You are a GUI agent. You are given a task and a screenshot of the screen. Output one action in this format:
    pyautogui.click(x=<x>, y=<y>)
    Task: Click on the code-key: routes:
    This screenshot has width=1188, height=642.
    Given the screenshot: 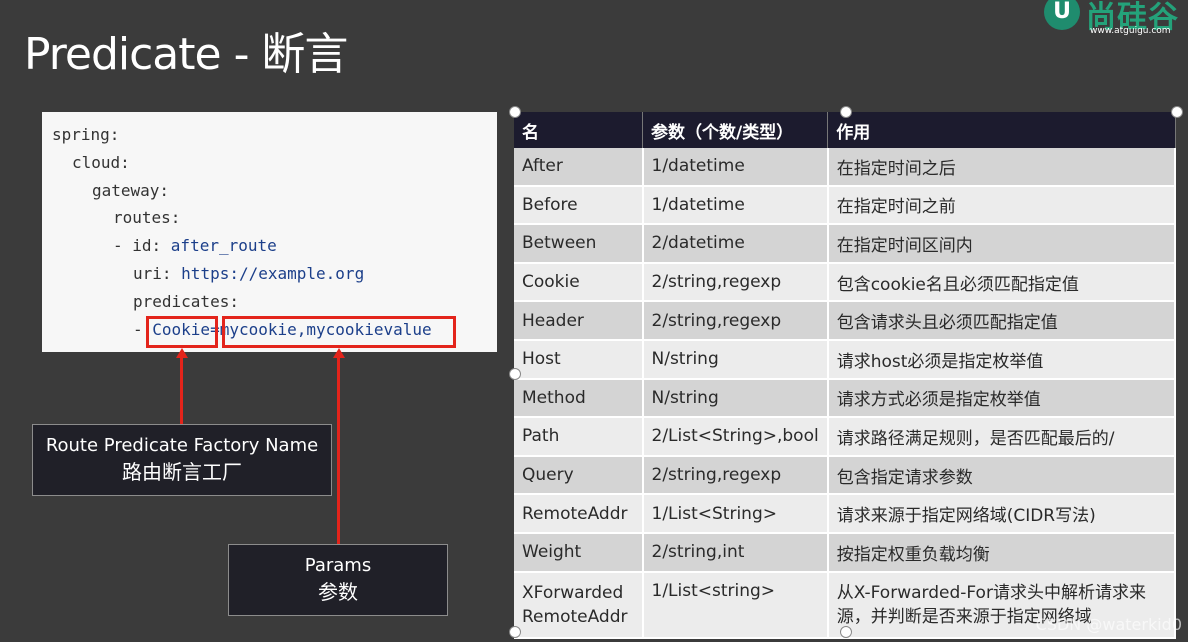 What is the action you would take?
    pyautogui.click(x=147, y=217)
    